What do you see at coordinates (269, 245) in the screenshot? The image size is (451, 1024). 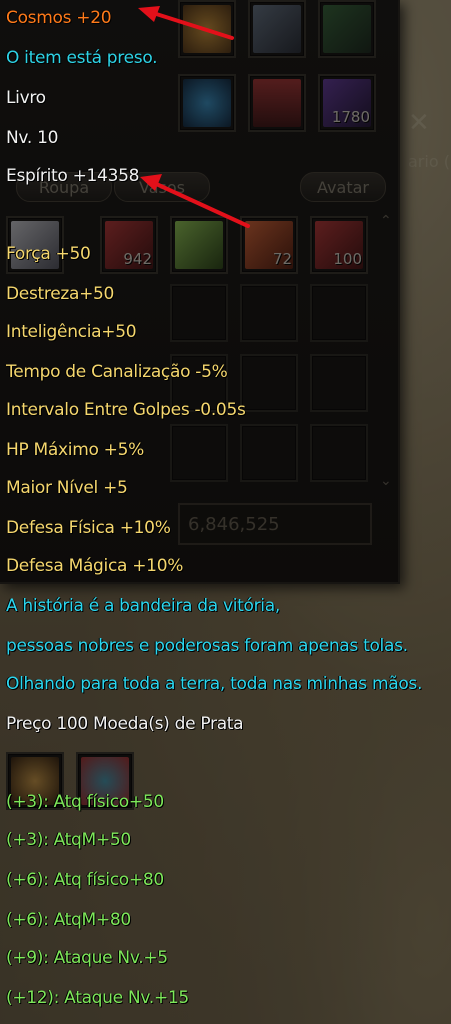 I see `inventory-slot: 72` at bounding box center [269, 245].